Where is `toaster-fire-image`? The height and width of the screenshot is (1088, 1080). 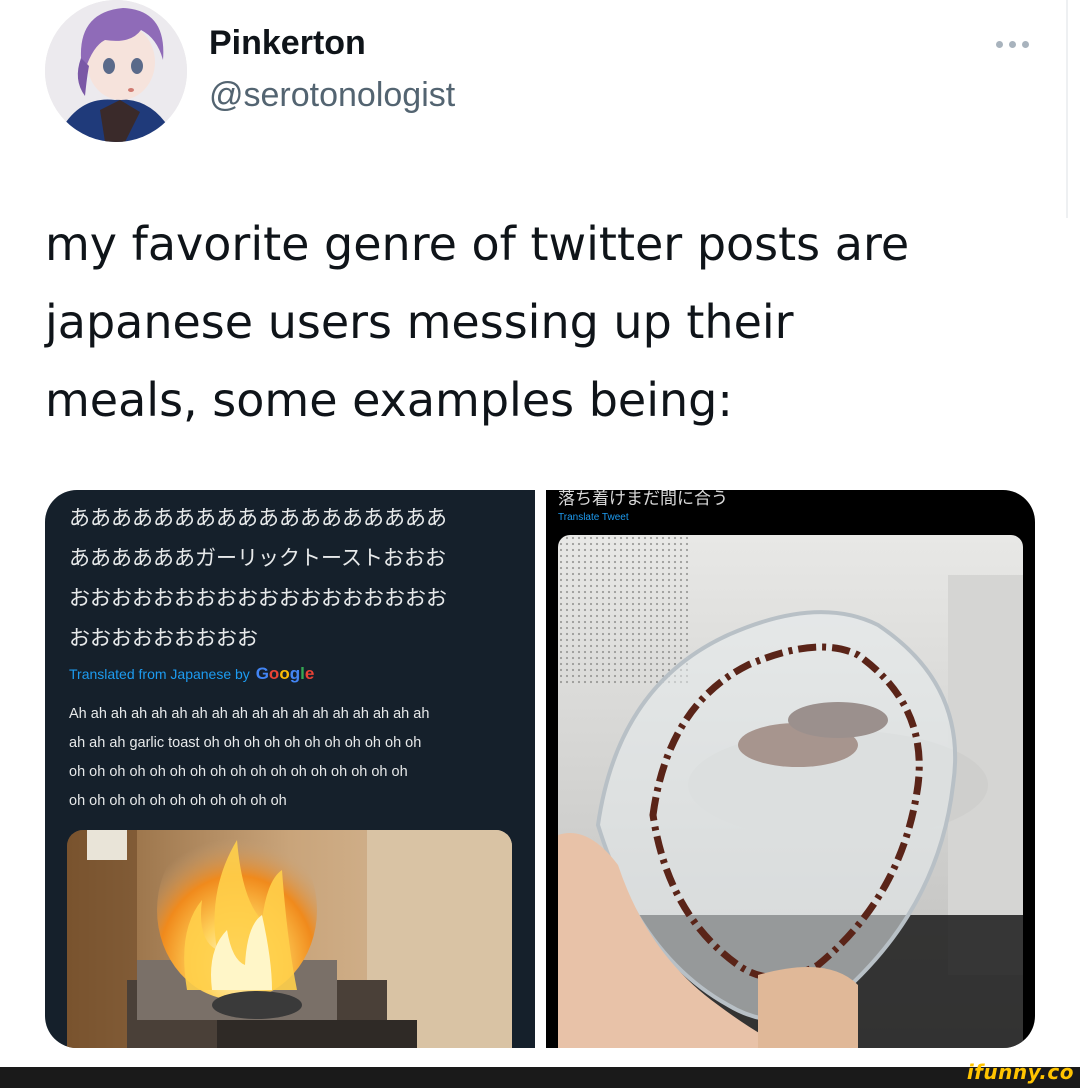 toaster-fire-image is located at coordinates (289, 939).